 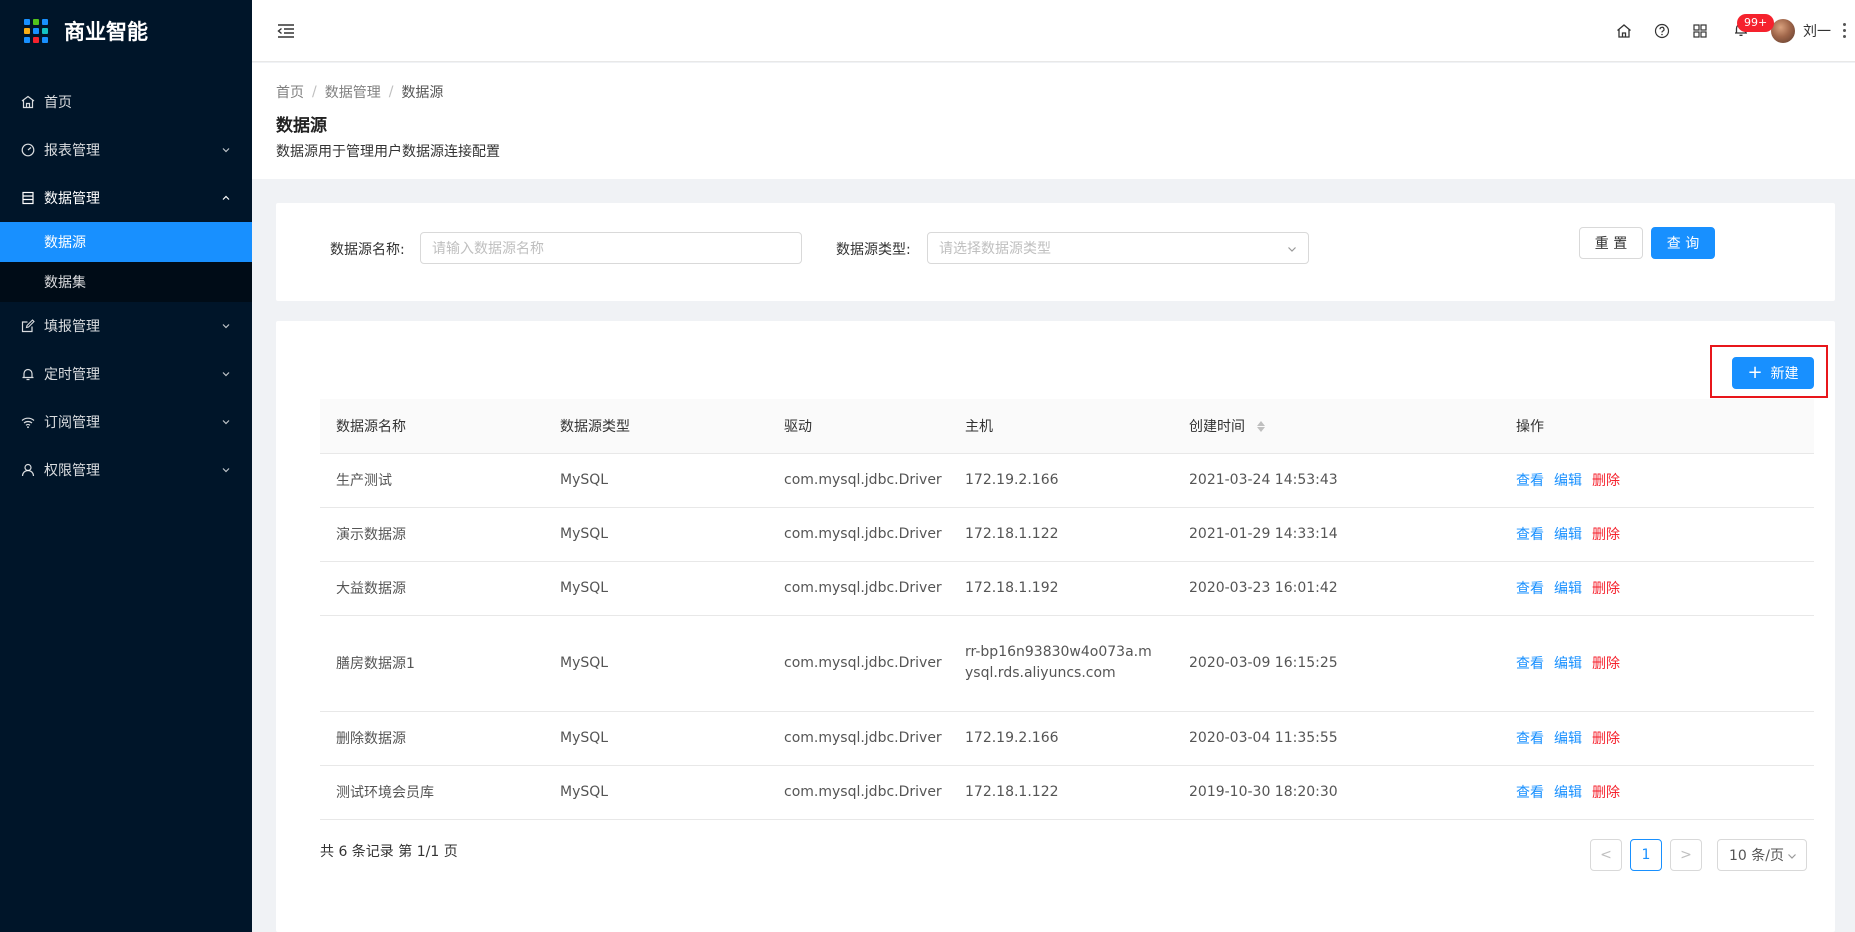 What do you see at coordinates (432, 426) in the screenshot?
I see `column-header-name: 数据源名称` at bounding box center [432, 426].